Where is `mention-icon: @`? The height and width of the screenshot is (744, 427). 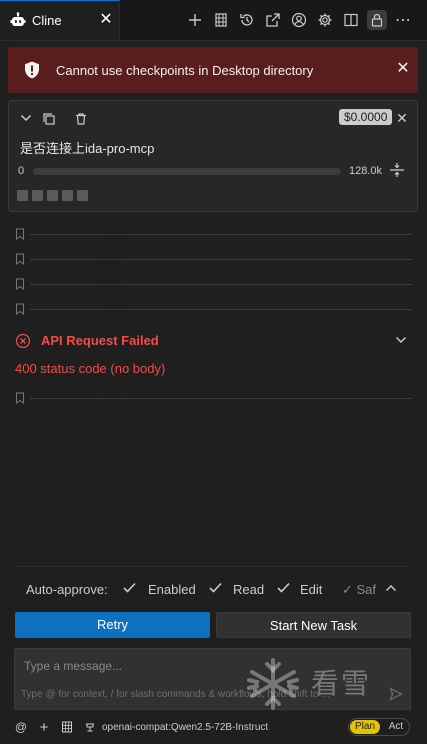 mention-icon: @ is located at coordinates (21, 727).